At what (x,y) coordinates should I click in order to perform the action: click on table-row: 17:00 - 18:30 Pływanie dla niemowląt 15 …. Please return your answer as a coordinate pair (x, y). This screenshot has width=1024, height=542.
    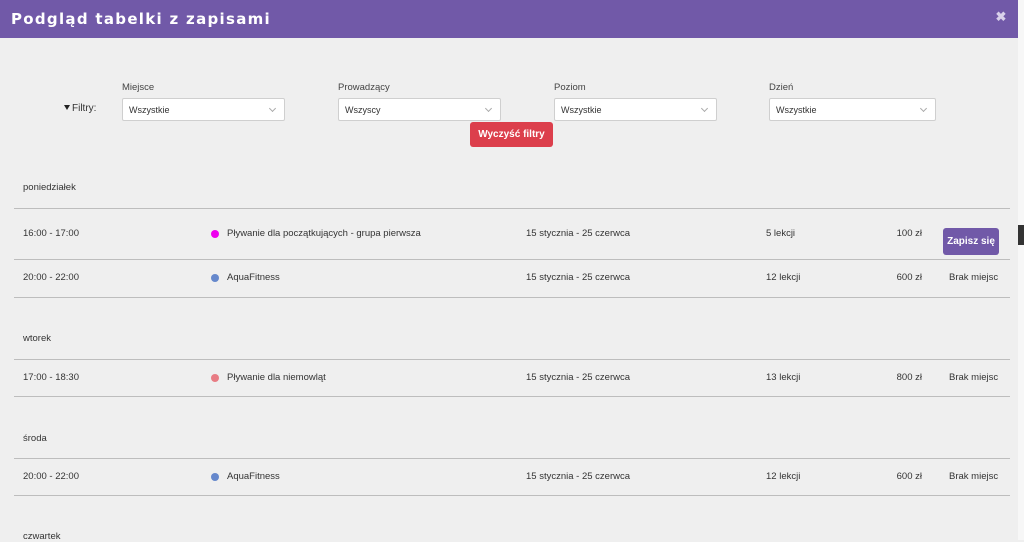
    Looking at the image, I should click on (512, 378).